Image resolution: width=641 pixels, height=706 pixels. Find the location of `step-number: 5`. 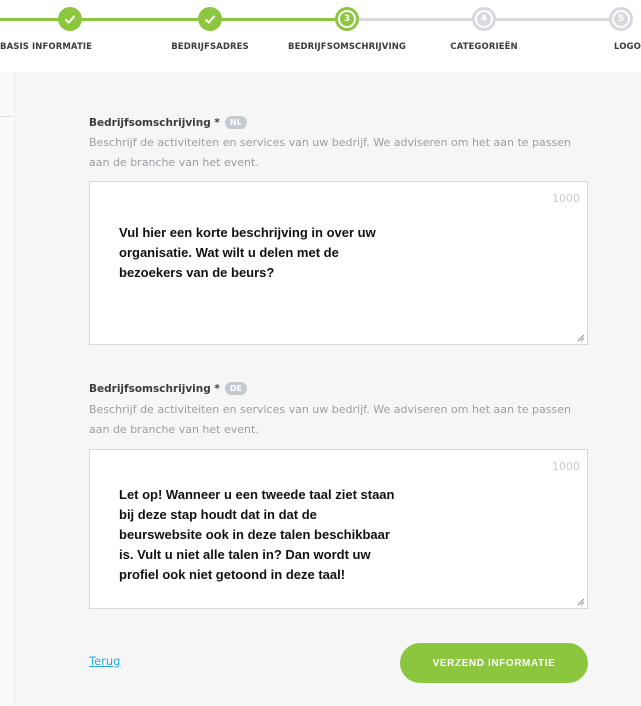

step-number: 5 is located at coordinates (621, 19).